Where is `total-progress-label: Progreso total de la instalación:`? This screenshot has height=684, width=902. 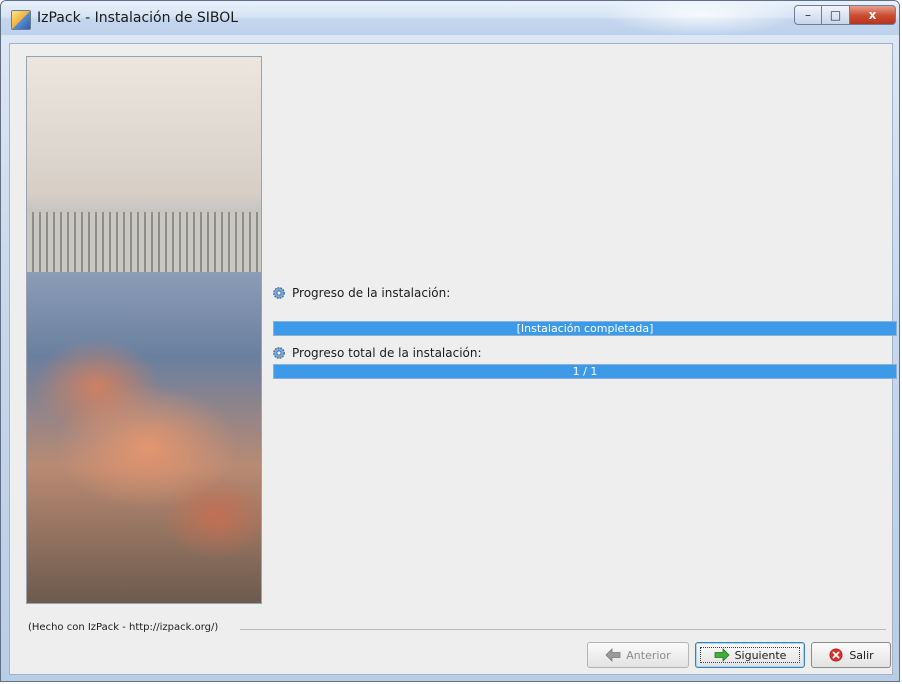
total-progress-label: Progreso total de la instalación: is located at coordinates (387, 353).